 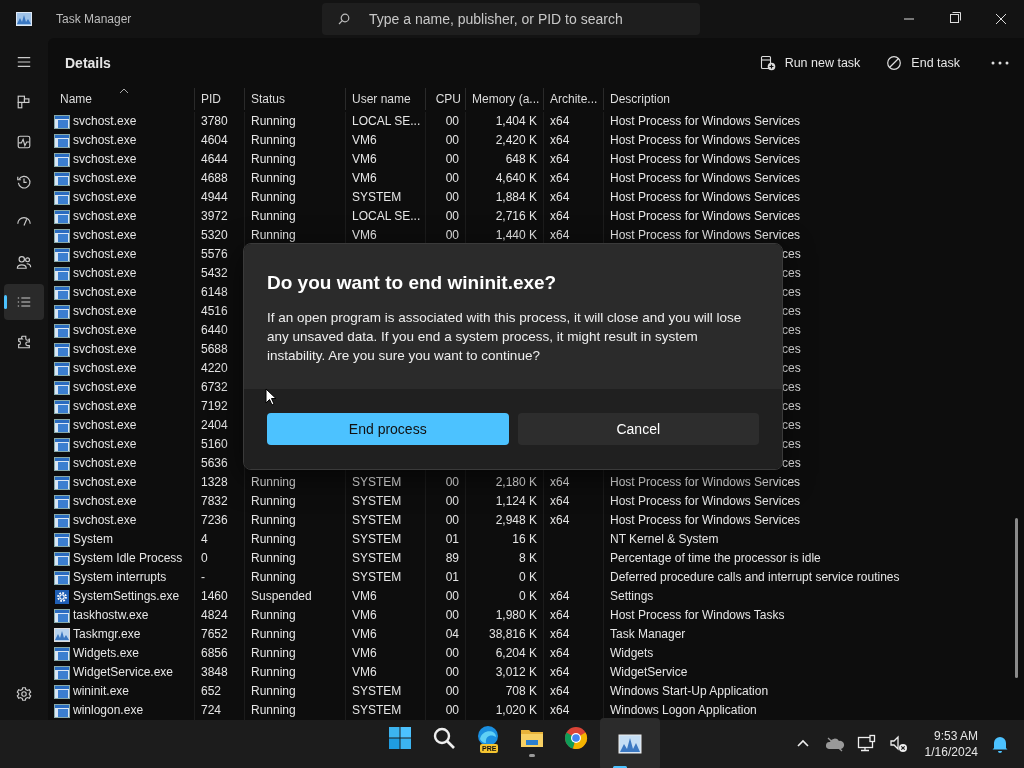 What do you see at coordinates (516, 615) in the screenshot?
I see `memory-cell-text: 1,980 K` at bounding box center [516, 615].